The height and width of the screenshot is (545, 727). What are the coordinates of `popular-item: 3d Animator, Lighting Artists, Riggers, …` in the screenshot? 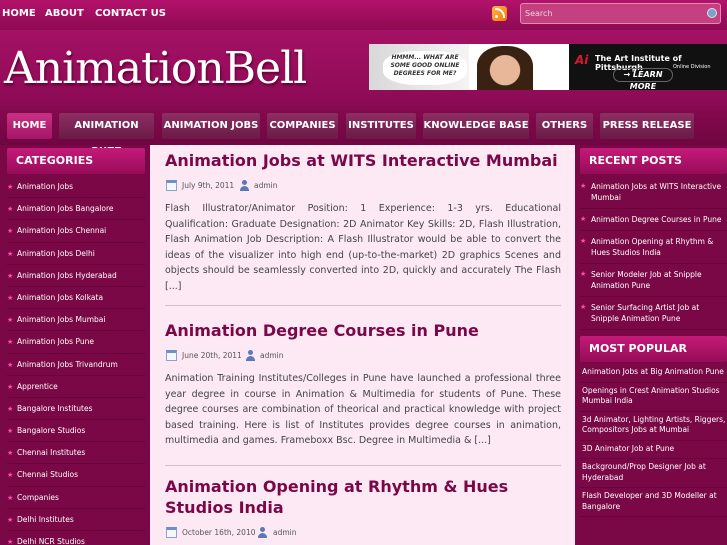 It's located at (653, 426).